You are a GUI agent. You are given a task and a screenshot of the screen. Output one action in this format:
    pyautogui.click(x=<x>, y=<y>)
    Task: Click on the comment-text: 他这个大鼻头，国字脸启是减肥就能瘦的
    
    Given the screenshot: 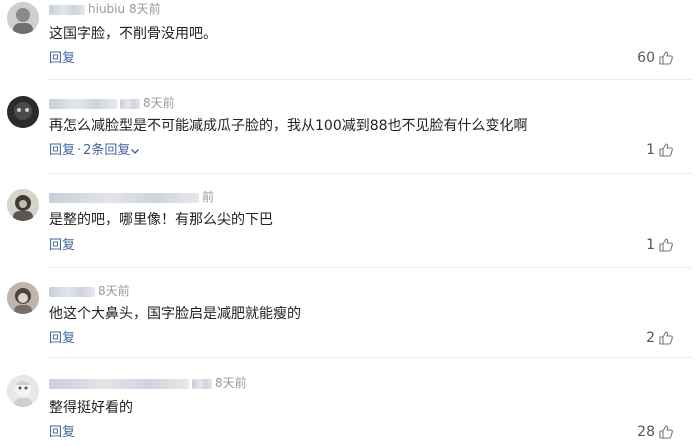 What is the action you would take?
    pyautogui.click(x=175, y=314)
    